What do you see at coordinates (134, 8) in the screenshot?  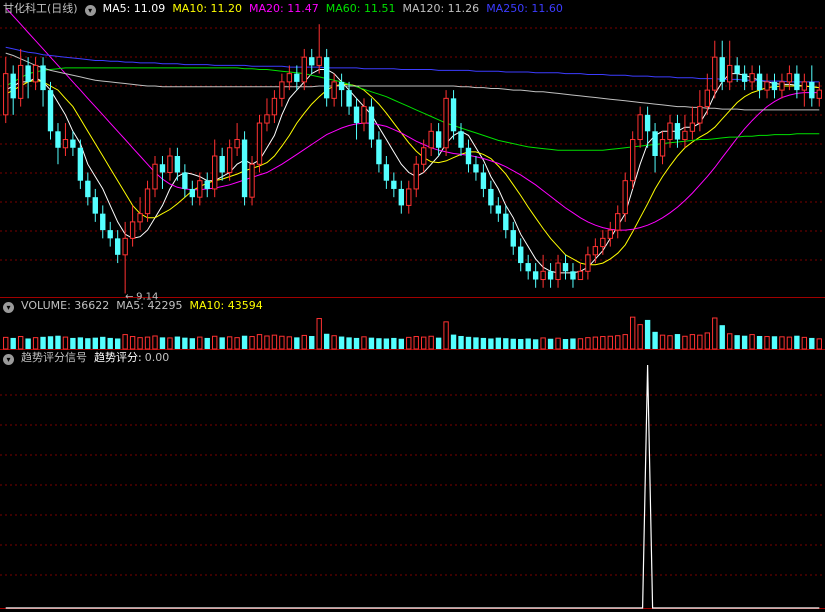 I see `ma5-legend: MA5: 11.09` at bounding box center [134, 8].